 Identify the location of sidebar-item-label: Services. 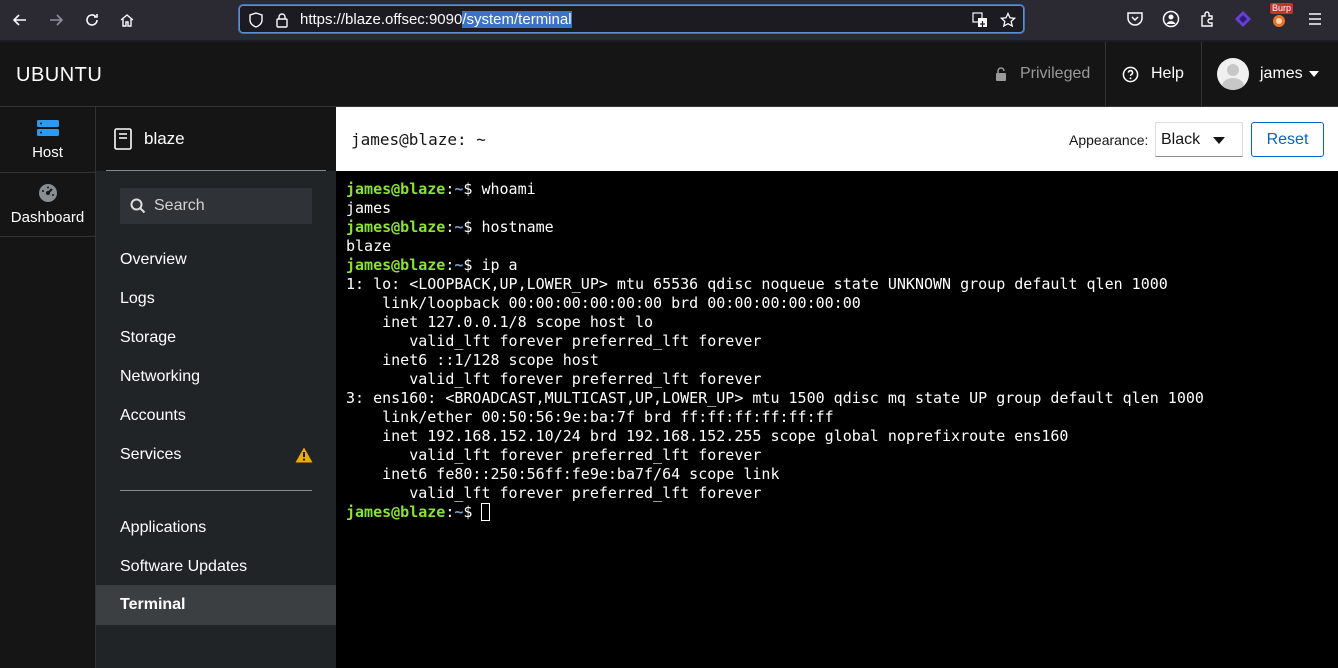
(151, 454).